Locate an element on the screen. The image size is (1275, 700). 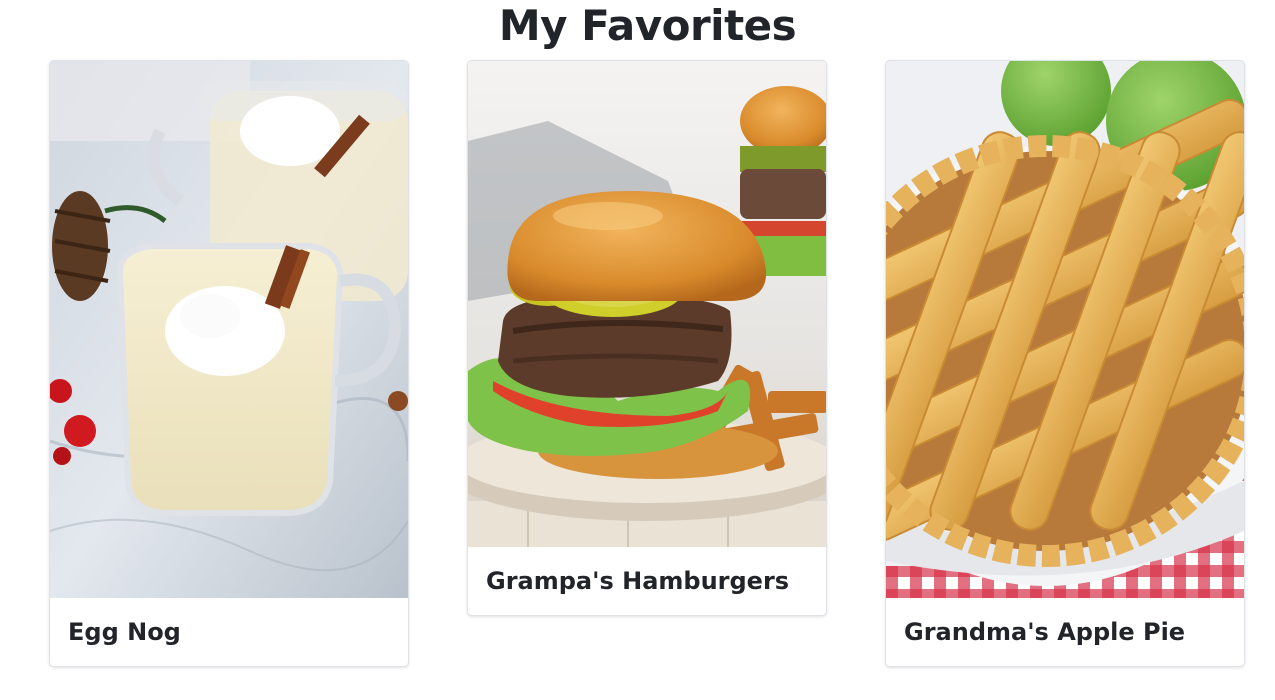
page-title: My Favorites is located at coordinates (647, 25).